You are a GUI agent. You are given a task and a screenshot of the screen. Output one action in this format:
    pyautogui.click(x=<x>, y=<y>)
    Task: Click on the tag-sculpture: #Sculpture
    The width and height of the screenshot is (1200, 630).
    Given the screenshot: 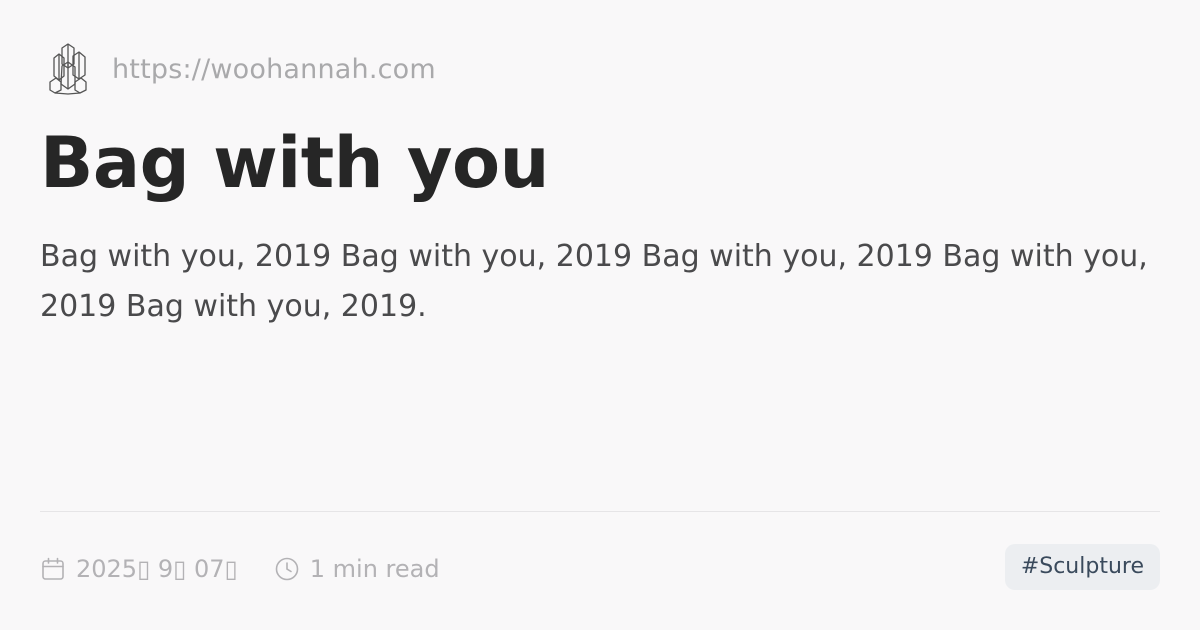 What is the action you would take?
    pyautogui.click(x=1082, y=567)
    